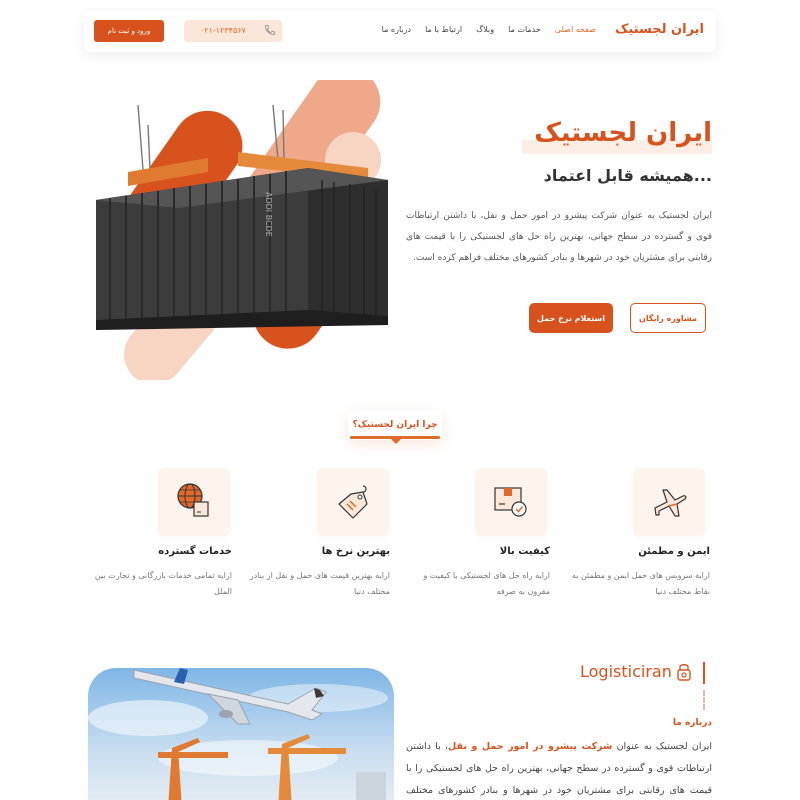 The width and height of the screenshot is (800, 800). What do you see at coordinates (571, 318) in the screenshot?
I see `shipping-quote-button: استعلام نرخ حمل` at bounding box center [571, 318].